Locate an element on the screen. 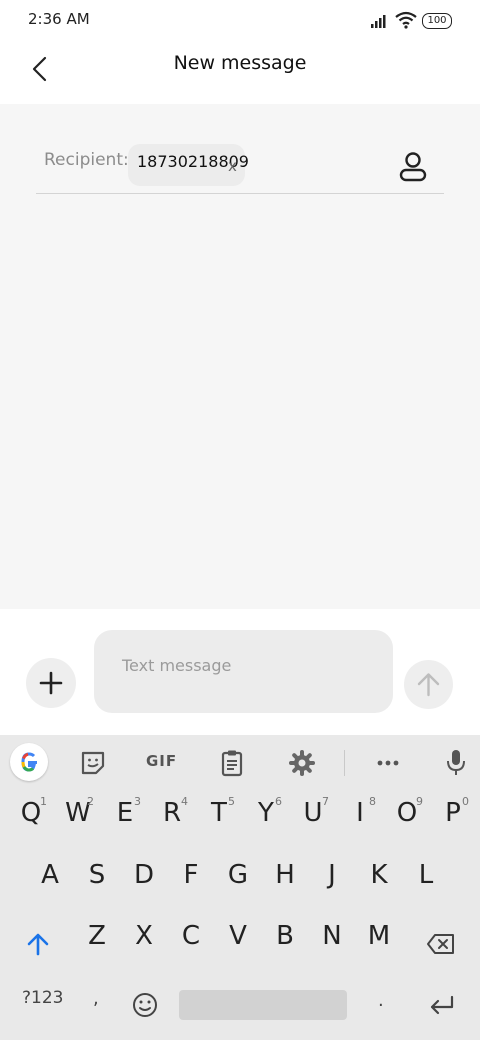 Image resolution: width=480 pixels, height=1040 pixels. google-icon is located at coordinates (29, 762).